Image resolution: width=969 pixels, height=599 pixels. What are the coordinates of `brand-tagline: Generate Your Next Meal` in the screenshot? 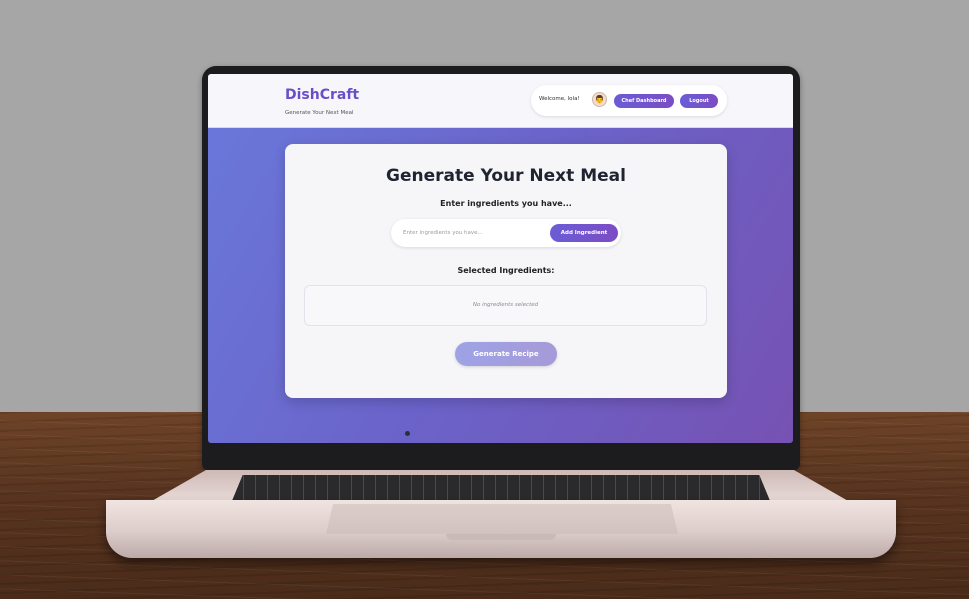 It's located at (319, 113).